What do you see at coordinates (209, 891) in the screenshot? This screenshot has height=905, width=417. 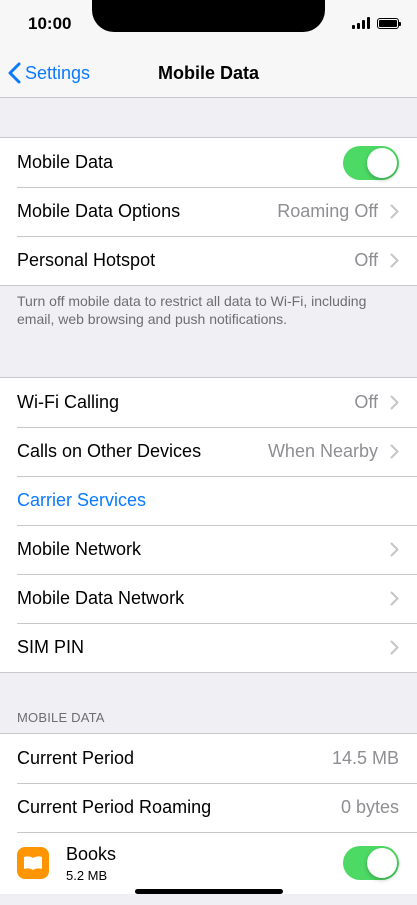 I see `home-indicator` at bounding box center [209, 891].